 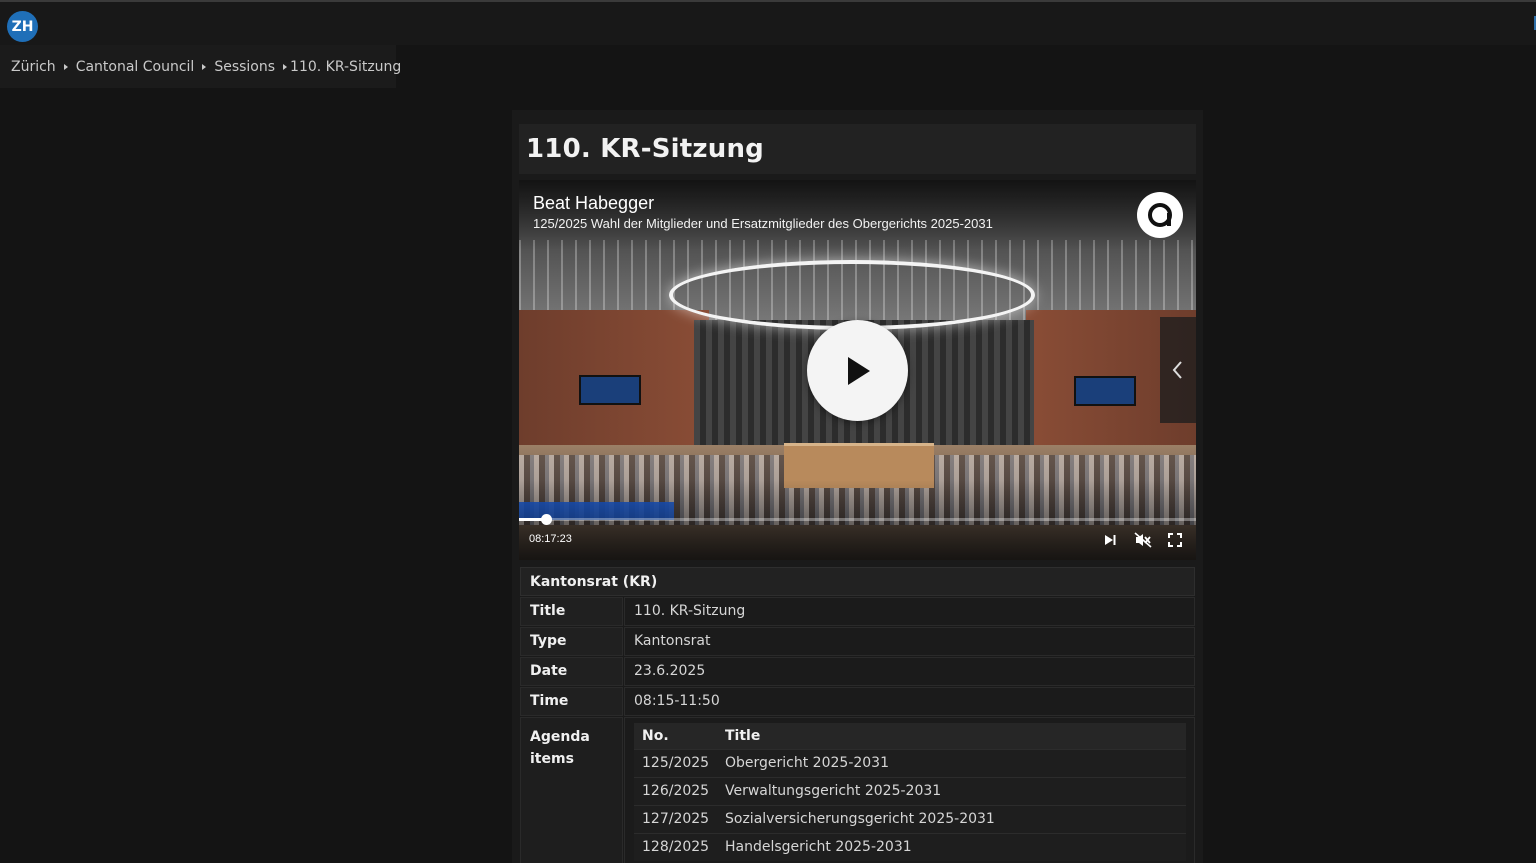 What do you see at coordinates (571, 641) in the screenshot?
I see `info-label: Type` at bounding box center [571, 641].